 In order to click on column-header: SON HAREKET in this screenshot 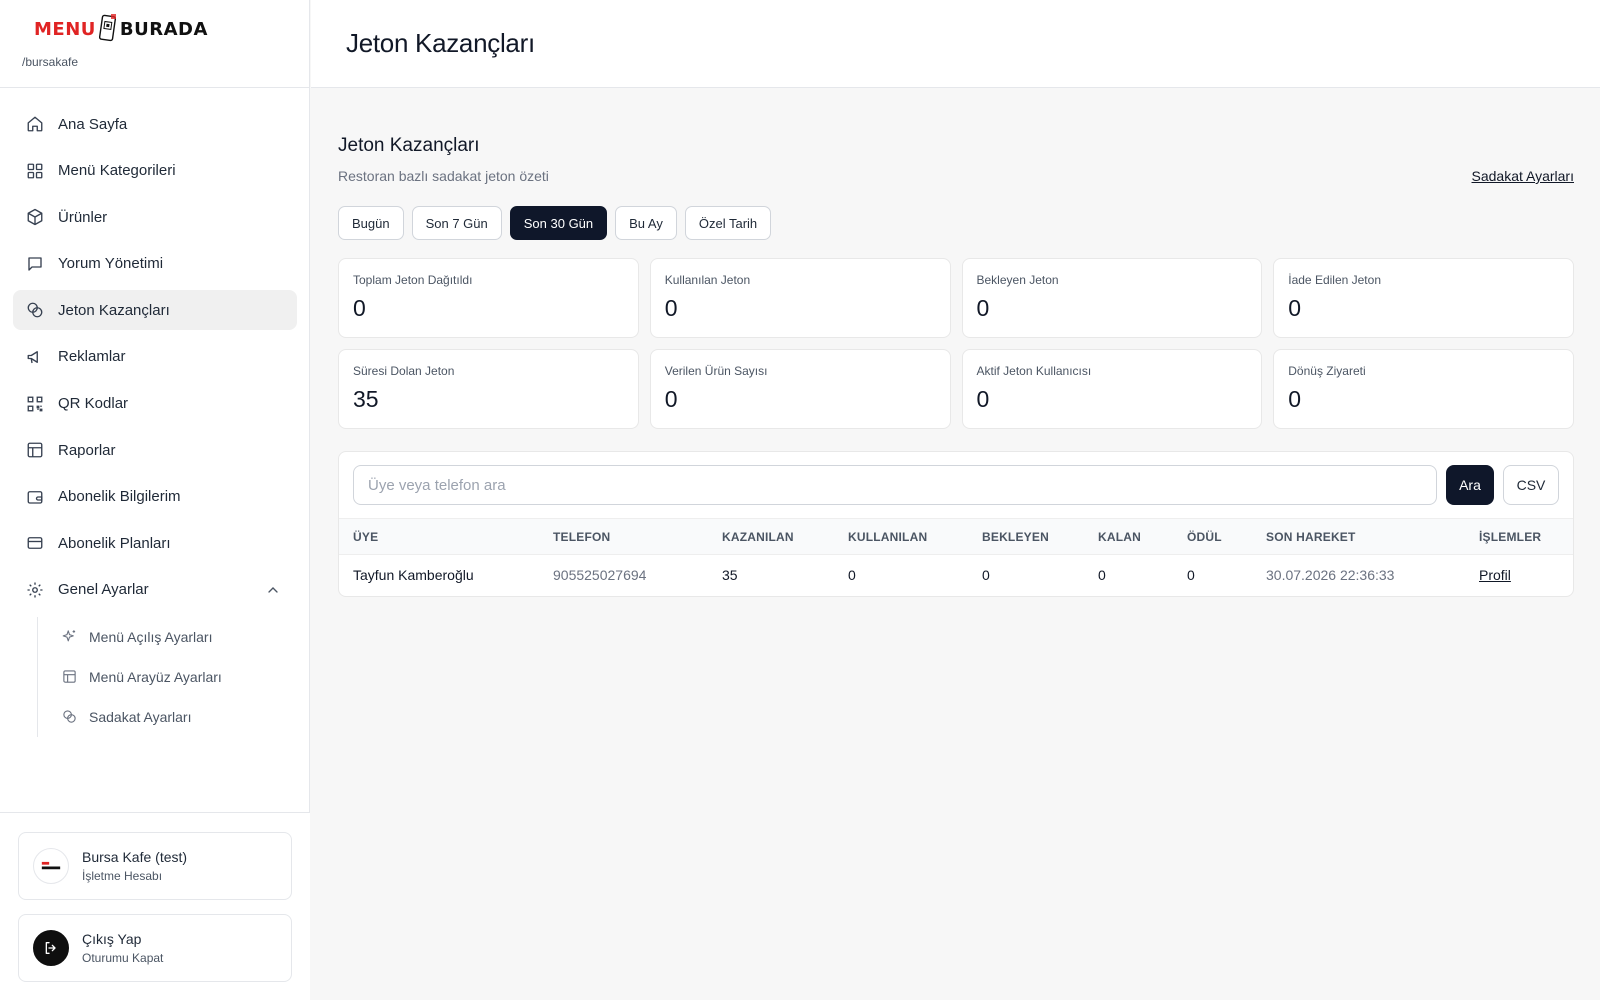, I will do `click(1358, 536)`.